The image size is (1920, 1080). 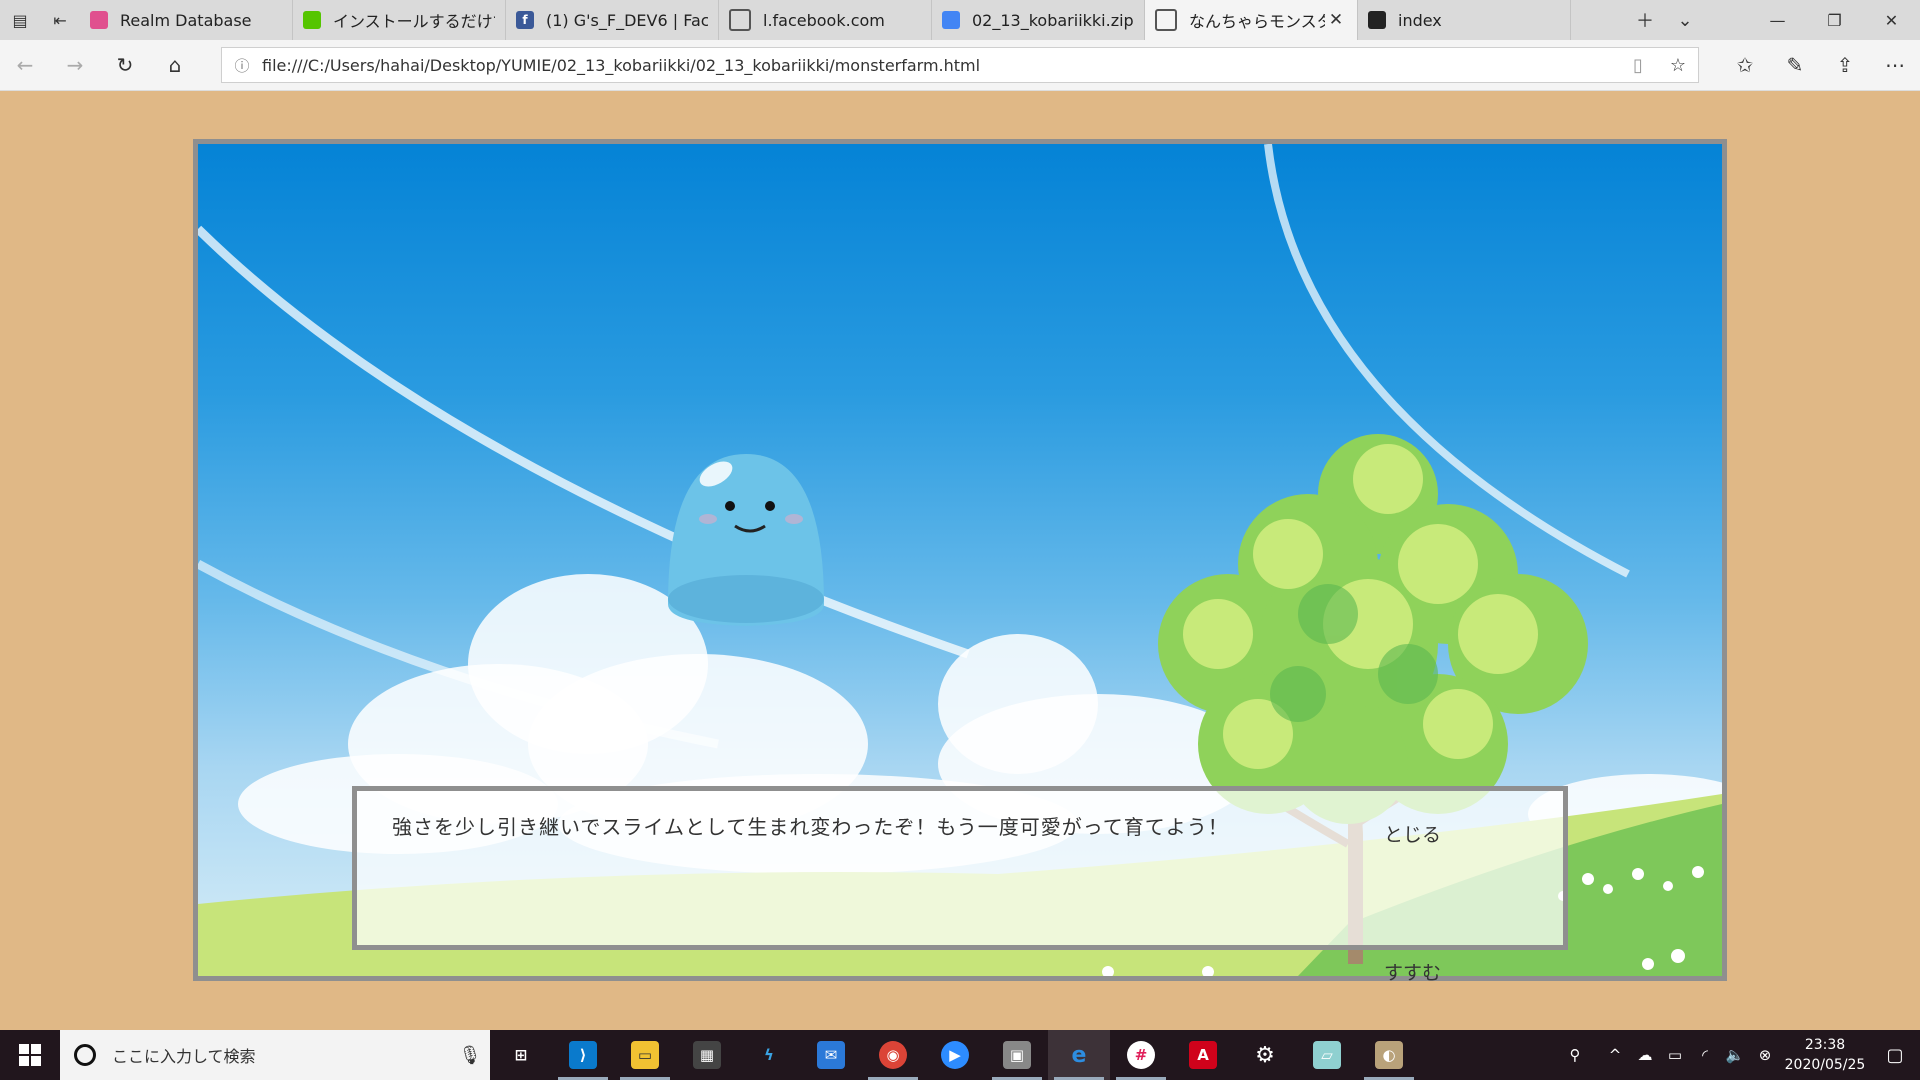 I want to click on system-tray: ⚲ ^ ☁ ▭ ◜ 🔈 ⊗ 23:38 2020/05/25 ▢, so click(x=1740, y=1055).